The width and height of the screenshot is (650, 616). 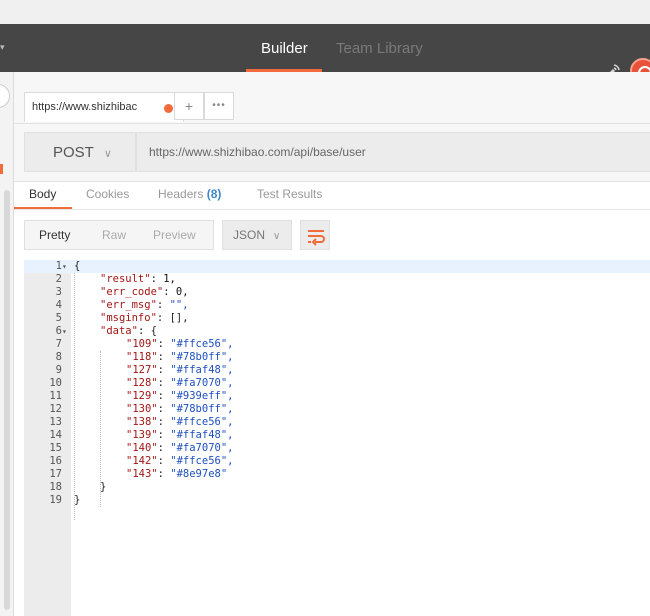 What do you see at coordinates (2, 47) in the screenshot?
I see `dropdown-arrow-icon: ▾` at bounding box center [2, 47].